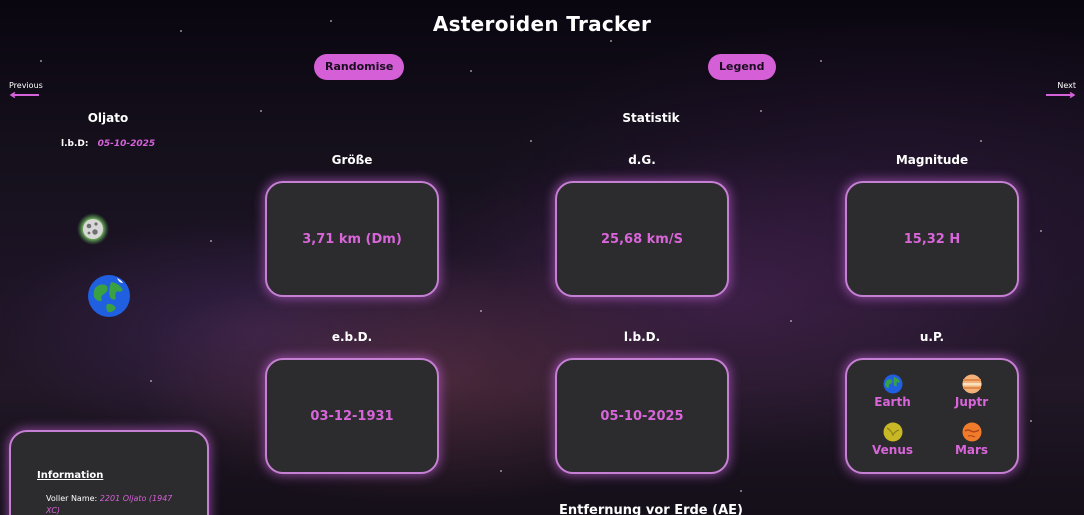 The width and height of the screenshot is (1084, 515). Describe the element at coordinates (971, 401) in the screenshot. I see `planet-jupiter-label: Juptr` at that location.